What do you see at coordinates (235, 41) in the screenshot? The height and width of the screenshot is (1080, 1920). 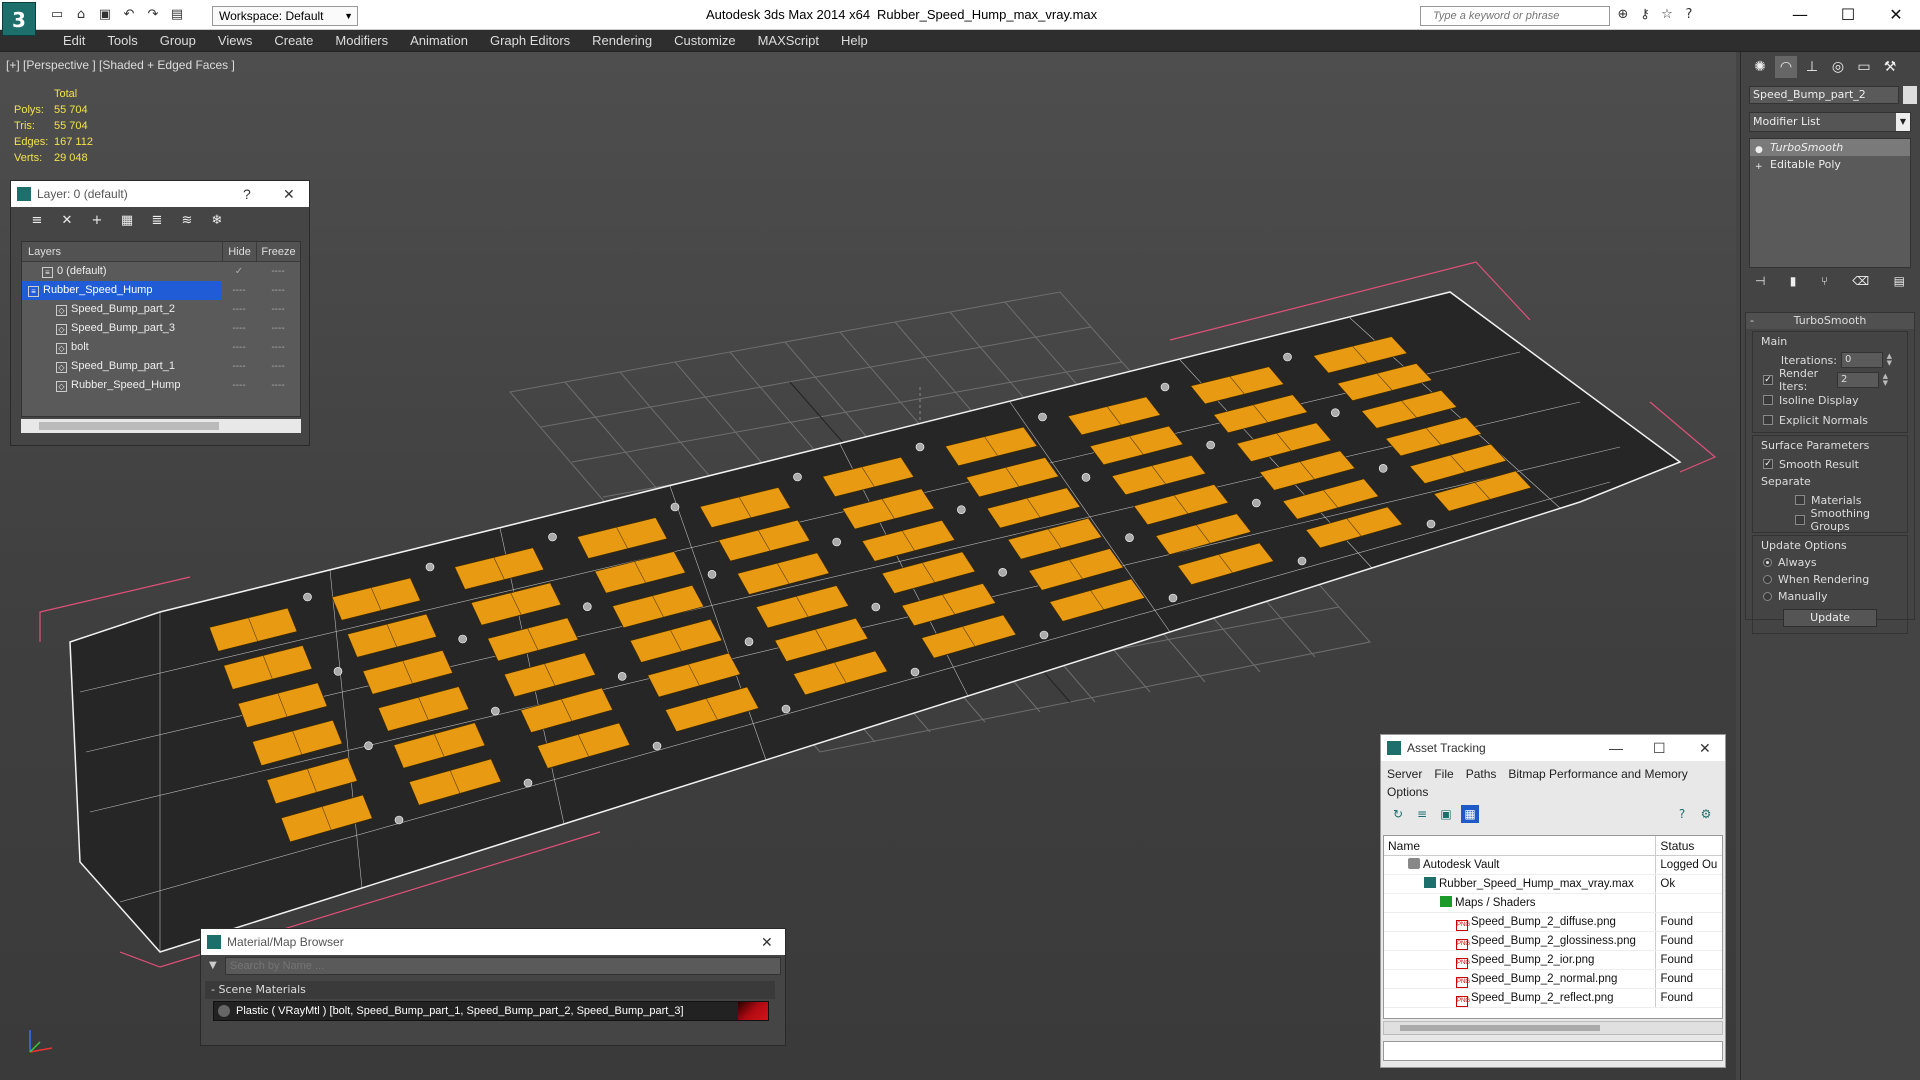 I see `menu-views: Views` at bounding box center [235, 41].